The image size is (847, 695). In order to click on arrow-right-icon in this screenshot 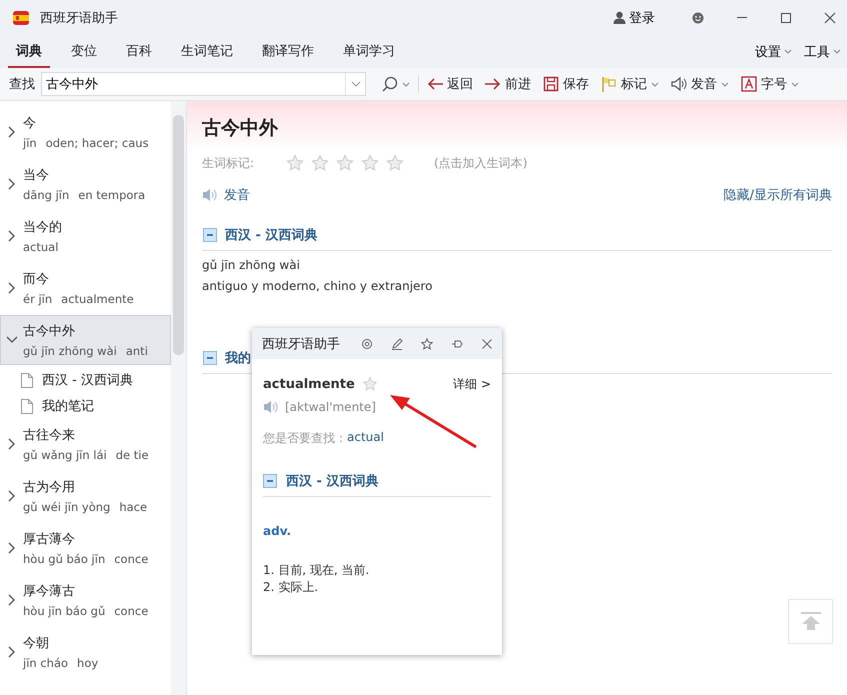, I will do `click(493, 84)`.